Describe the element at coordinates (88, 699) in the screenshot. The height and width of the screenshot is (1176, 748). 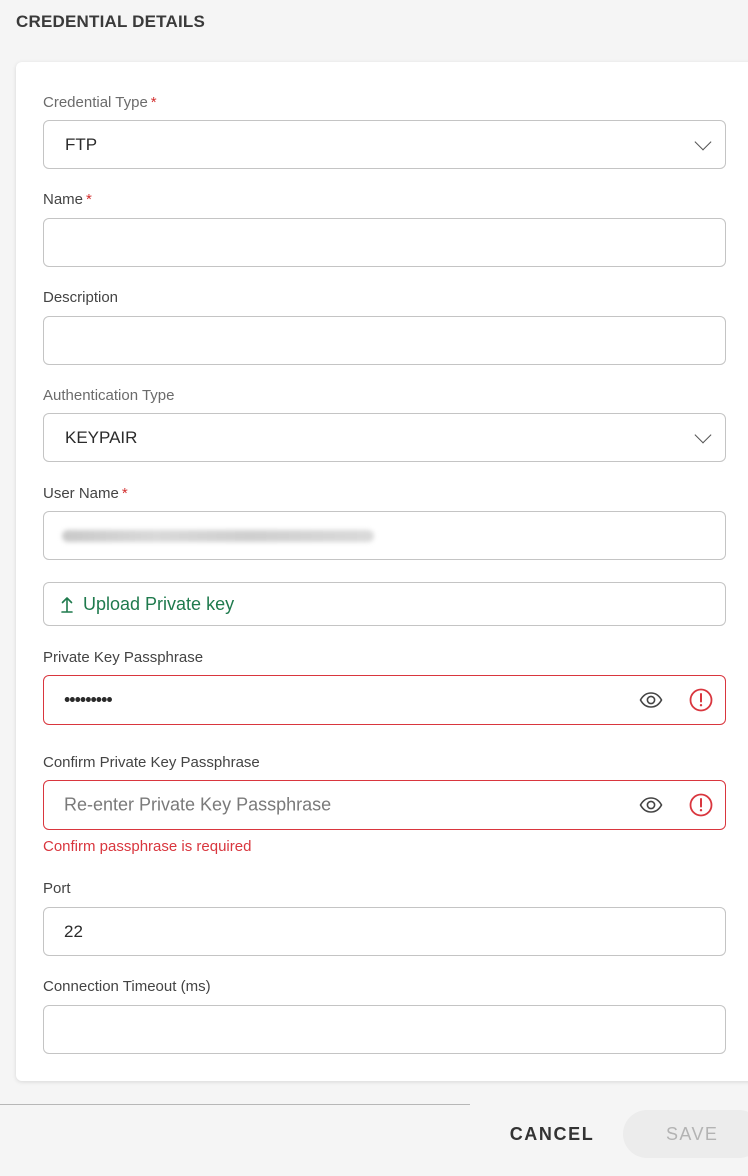
I see `masked-passphrase: •••••••••` at that location.